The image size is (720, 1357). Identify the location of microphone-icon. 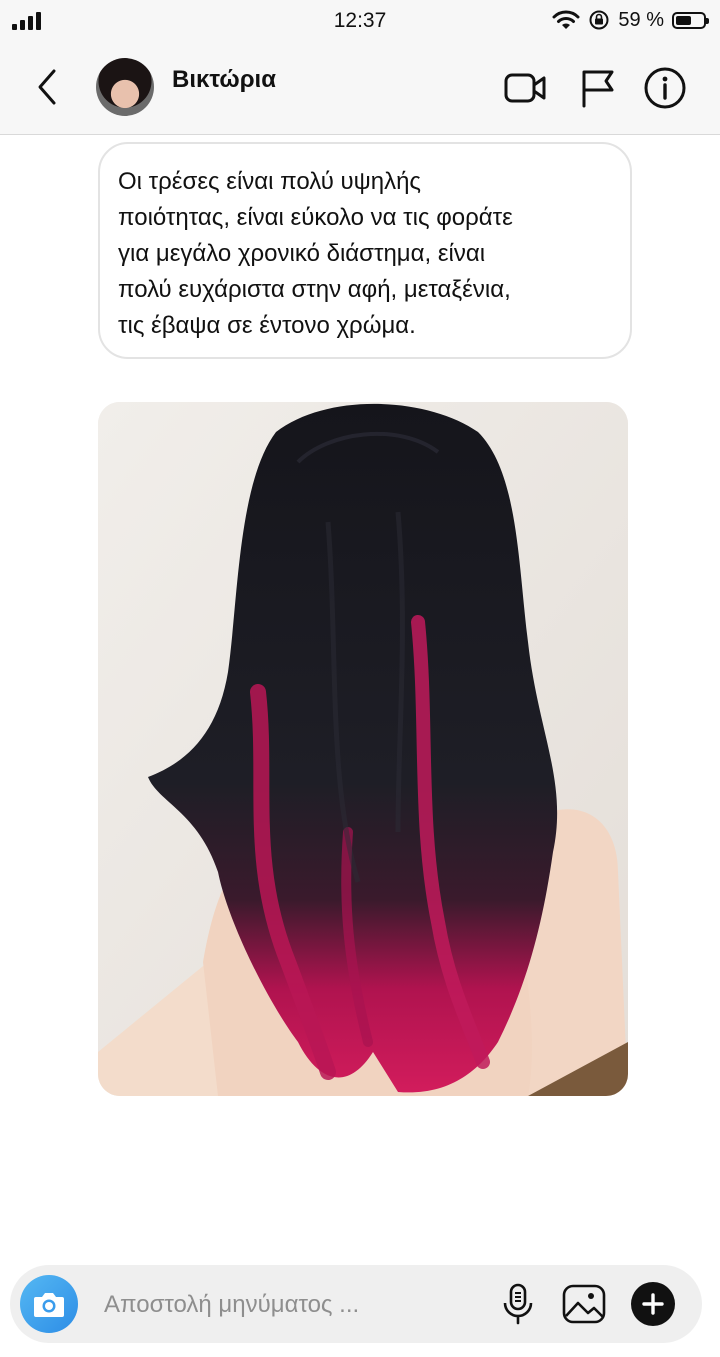
(518, 1304).